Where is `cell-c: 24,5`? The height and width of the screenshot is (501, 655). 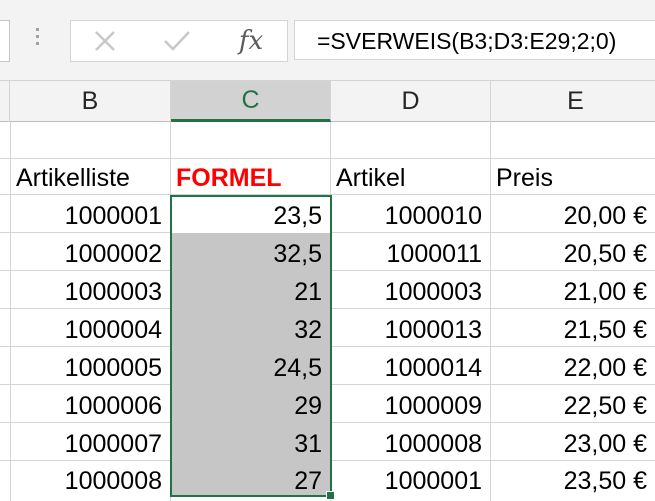 cell-c: 24,5 is located at coordinates (250, 368).